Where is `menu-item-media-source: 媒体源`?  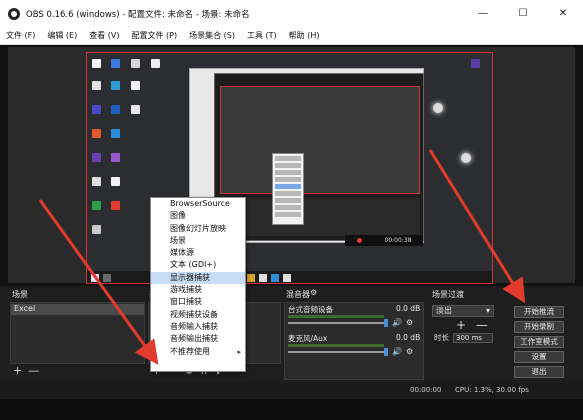
menu-item-media-source: 媒体源 is located at coordinates (198, 253).